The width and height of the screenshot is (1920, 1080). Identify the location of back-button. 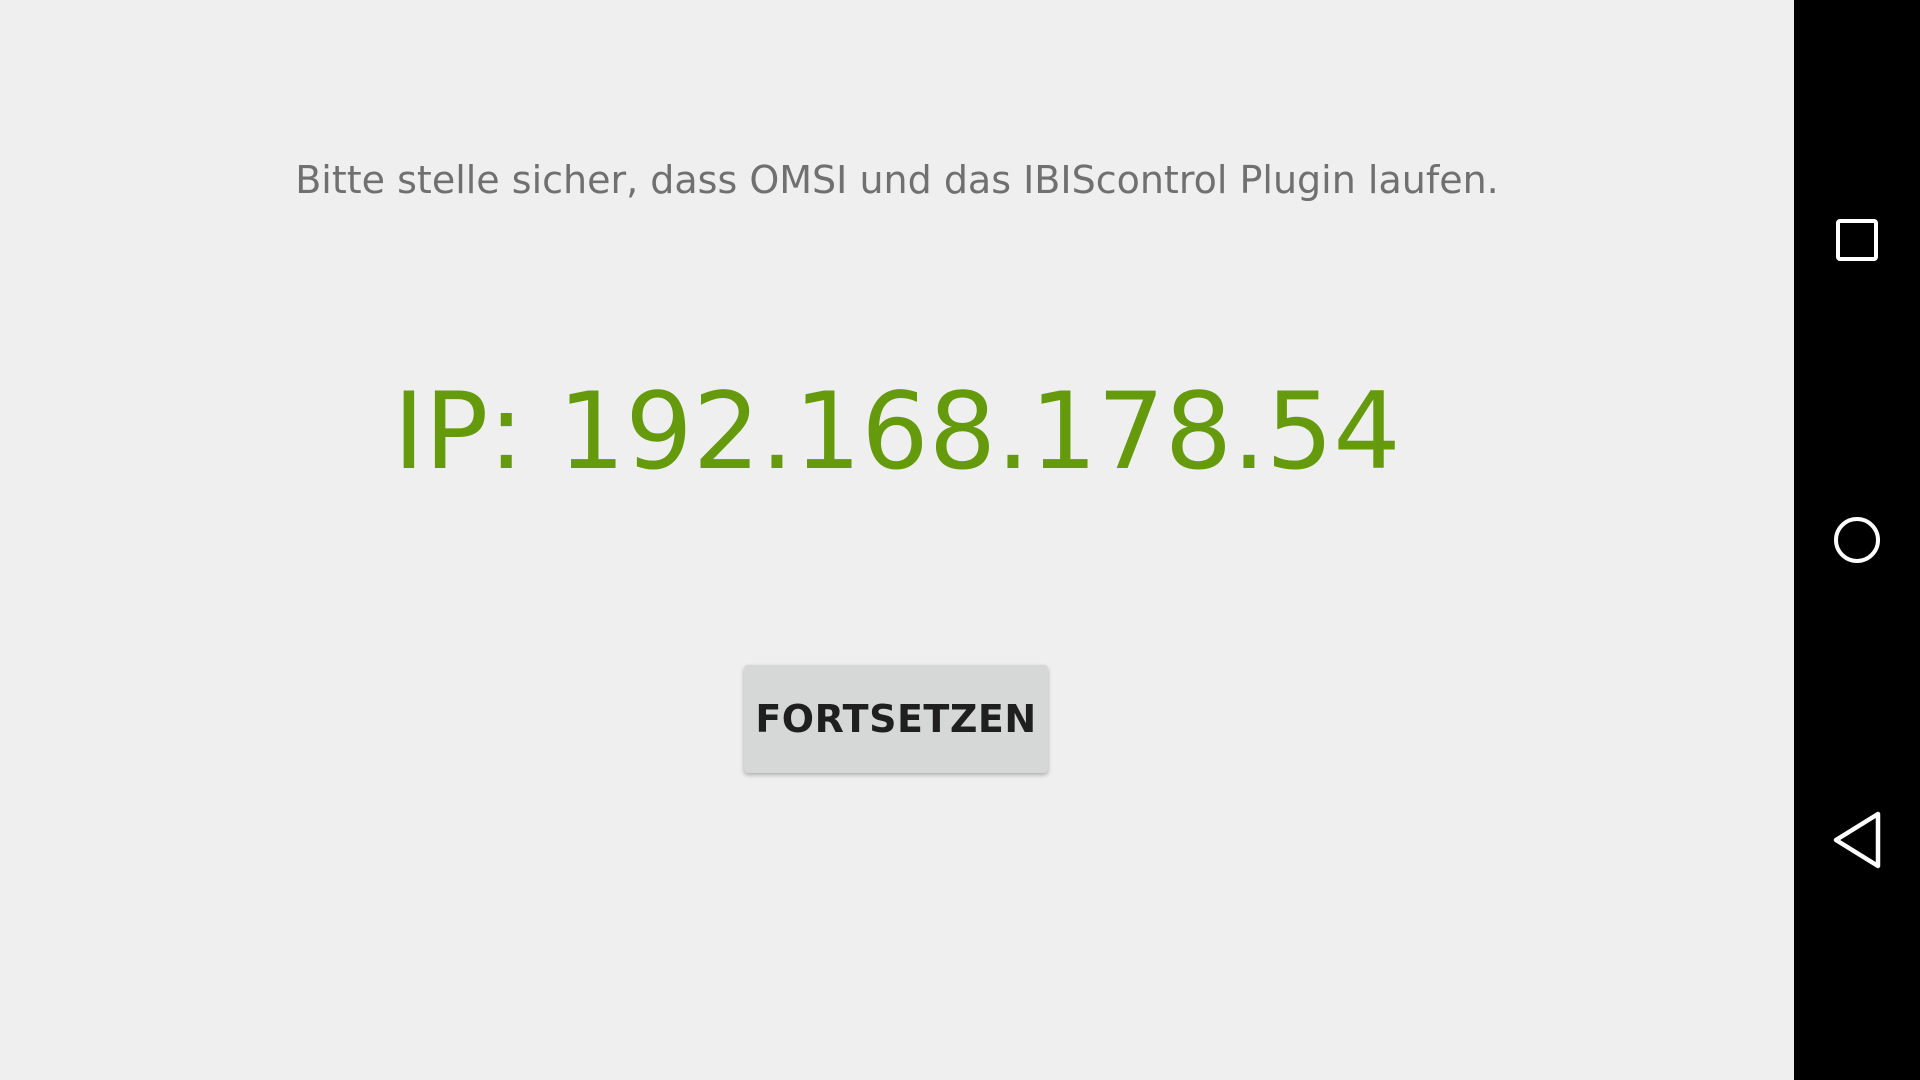
(1857, 840).